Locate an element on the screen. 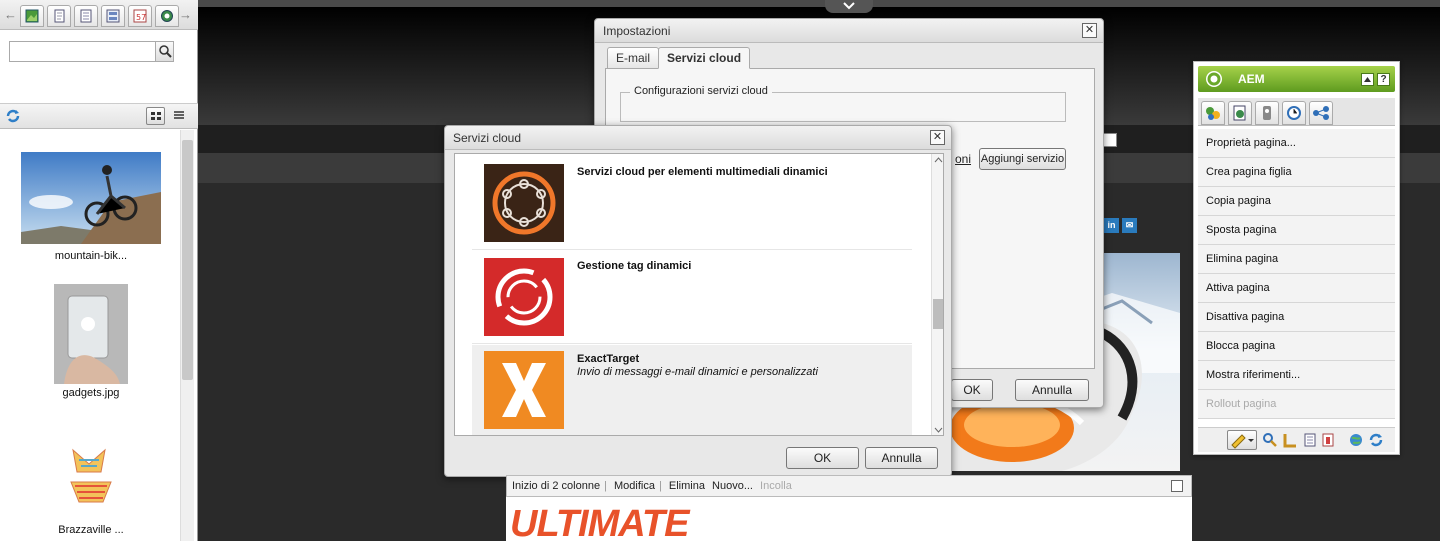  service-list-scrollbar is located at coordinates (937, 294).